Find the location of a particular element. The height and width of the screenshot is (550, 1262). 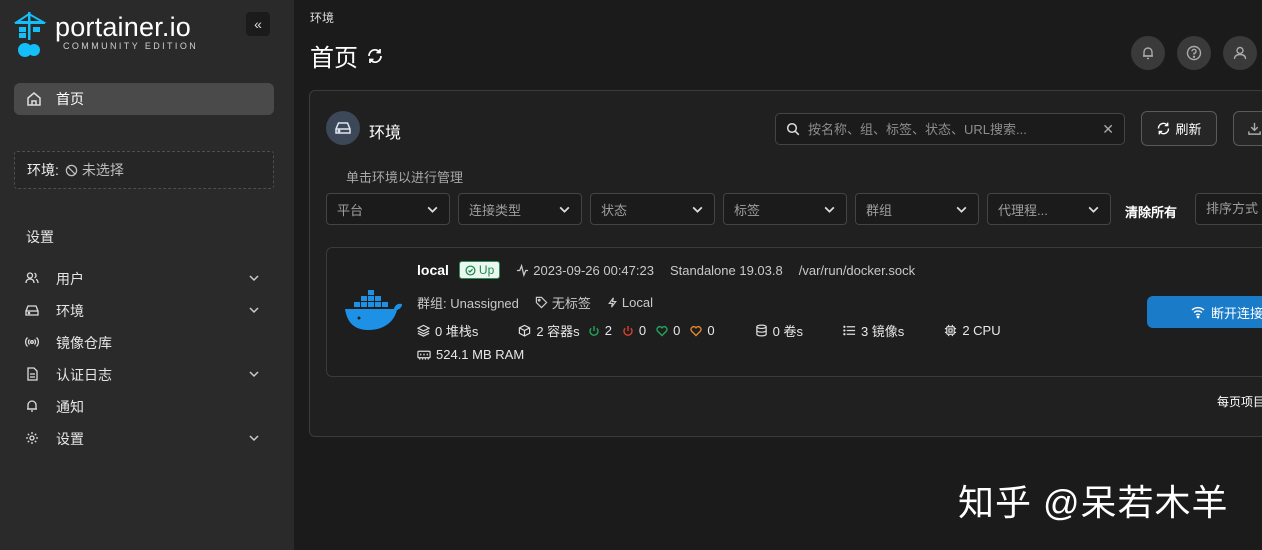

environment-url: /var/run/docker.sock is located at coordinates (857, 270).